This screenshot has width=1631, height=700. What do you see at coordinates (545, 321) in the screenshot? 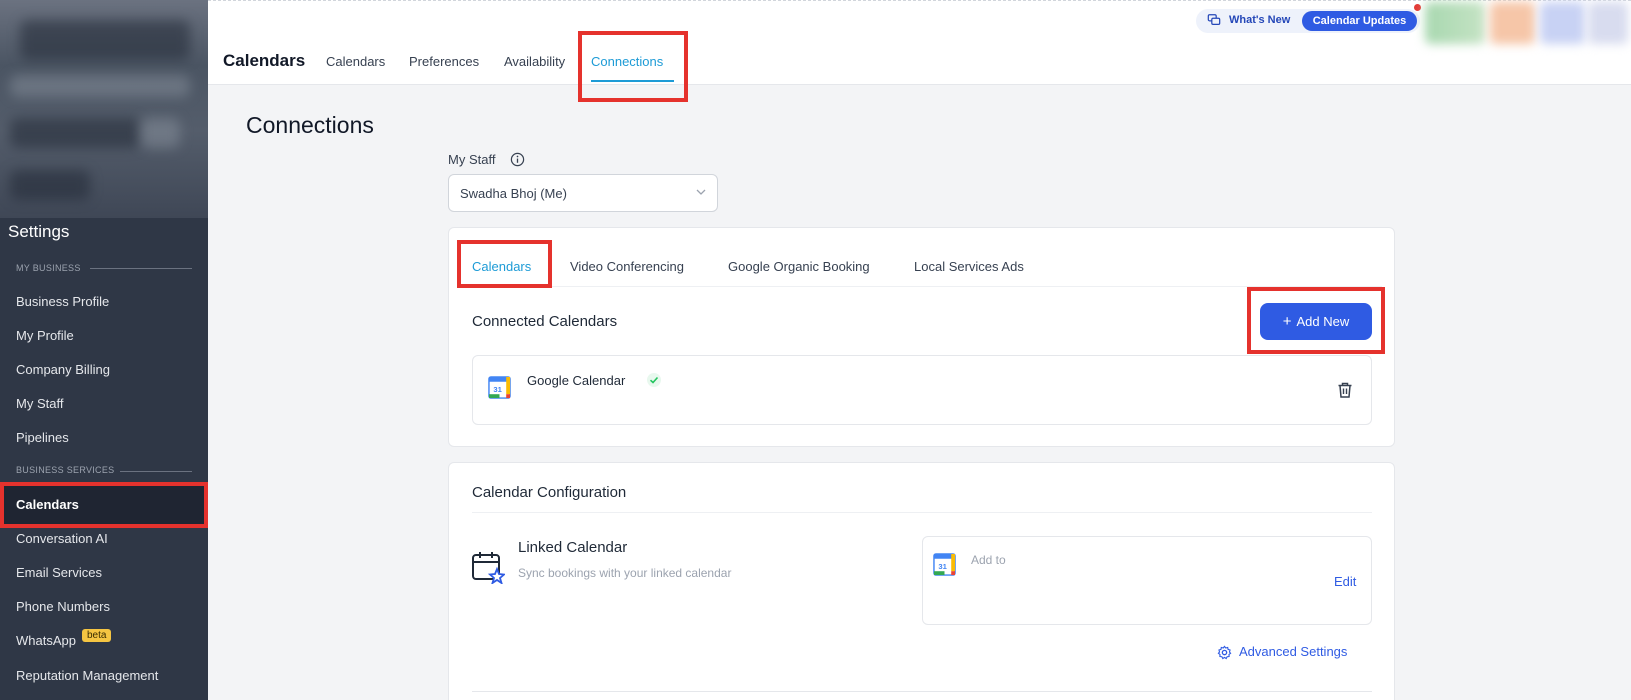
I see `connected-calendars-title: Connected Calendars` at bounding box center [545, 321].